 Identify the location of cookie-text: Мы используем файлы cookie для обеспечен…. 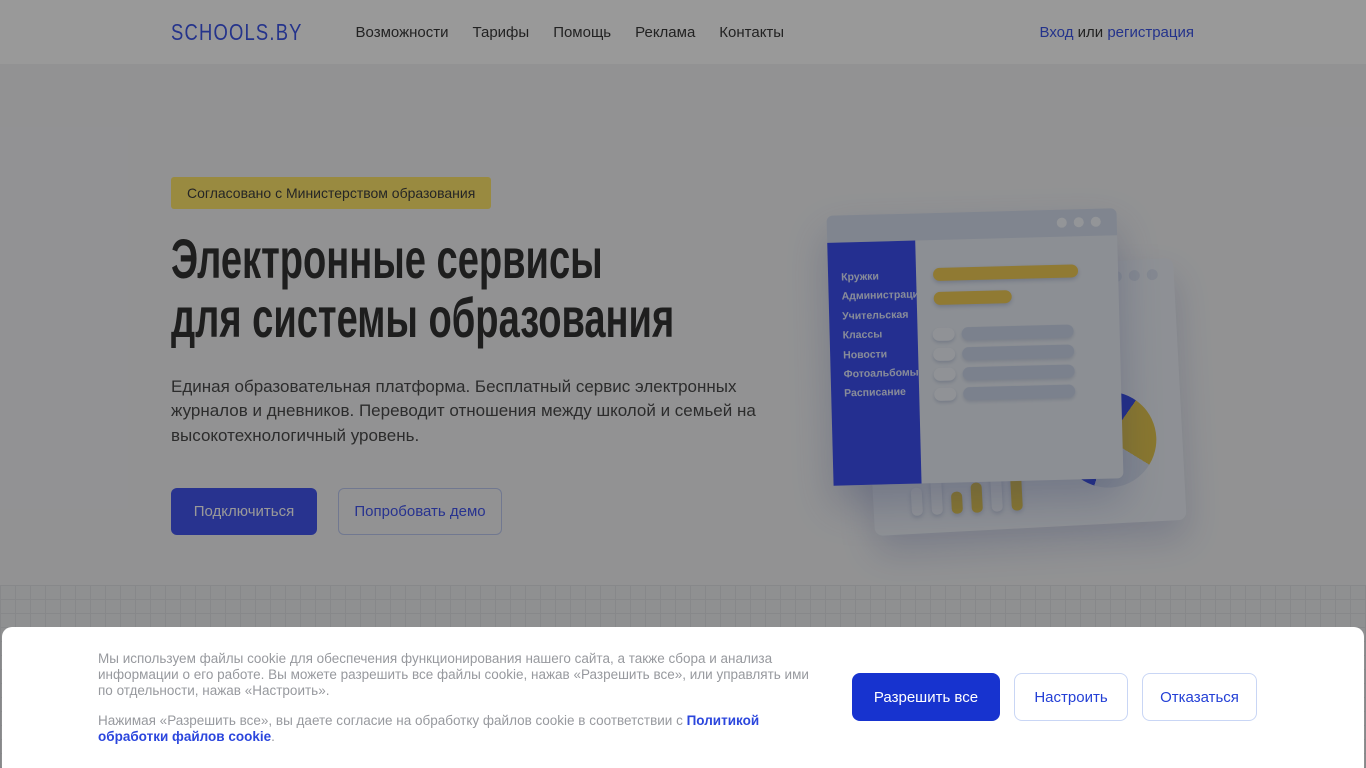
(460, 698).